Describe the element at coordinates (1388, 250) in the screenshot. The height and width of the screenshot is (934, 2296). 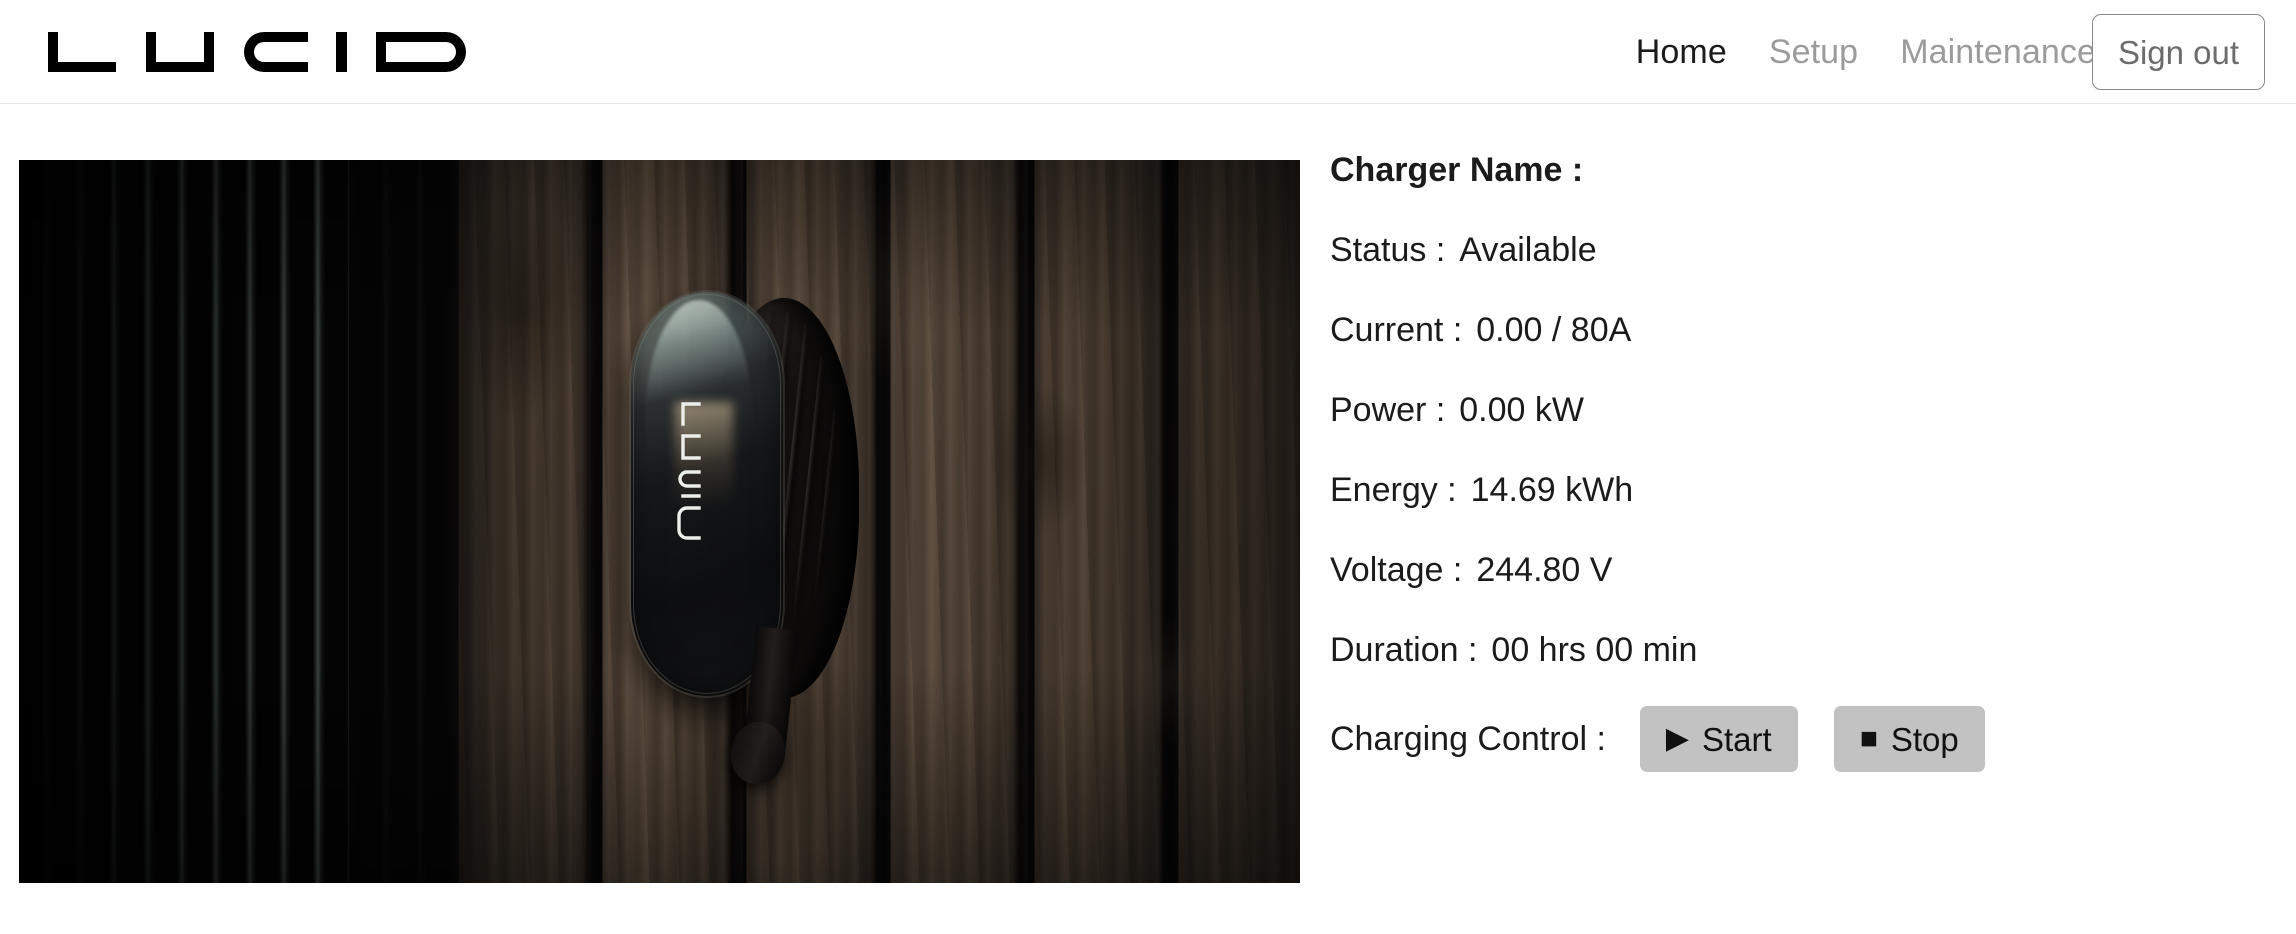
I see `status-label: Status :` at that location.